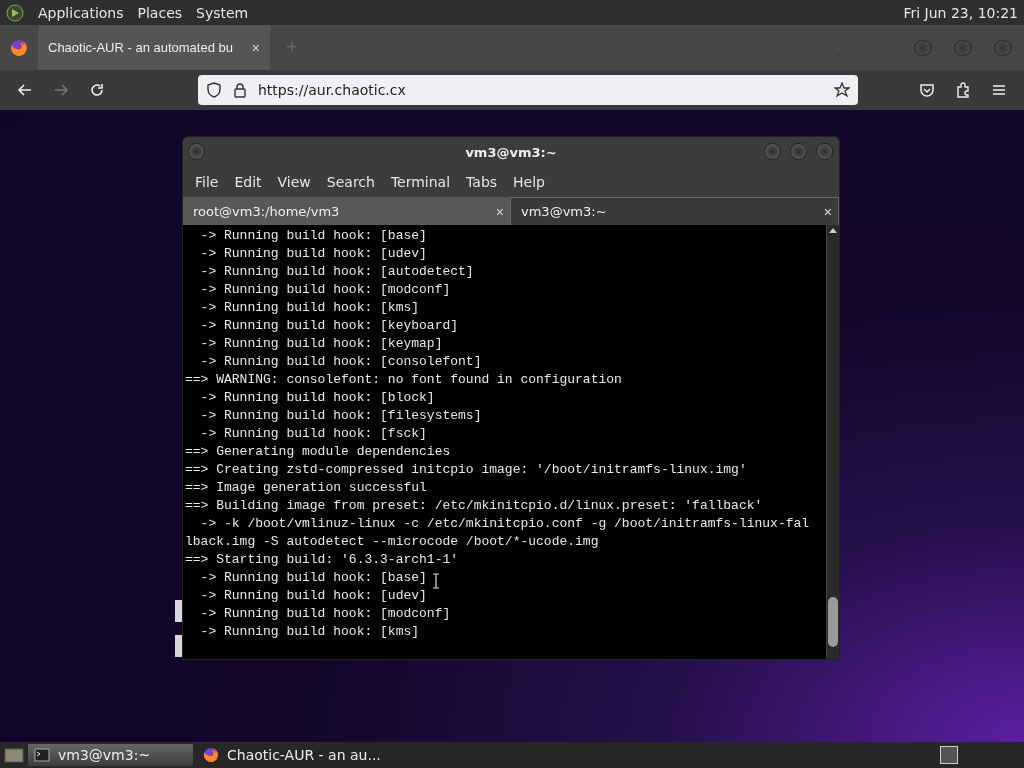  What do you see at coordinates (141, 47) in the screenshot?
I see `tab-title: Chaotic-AUR - an automated bu` at bounding box center [141, 47].